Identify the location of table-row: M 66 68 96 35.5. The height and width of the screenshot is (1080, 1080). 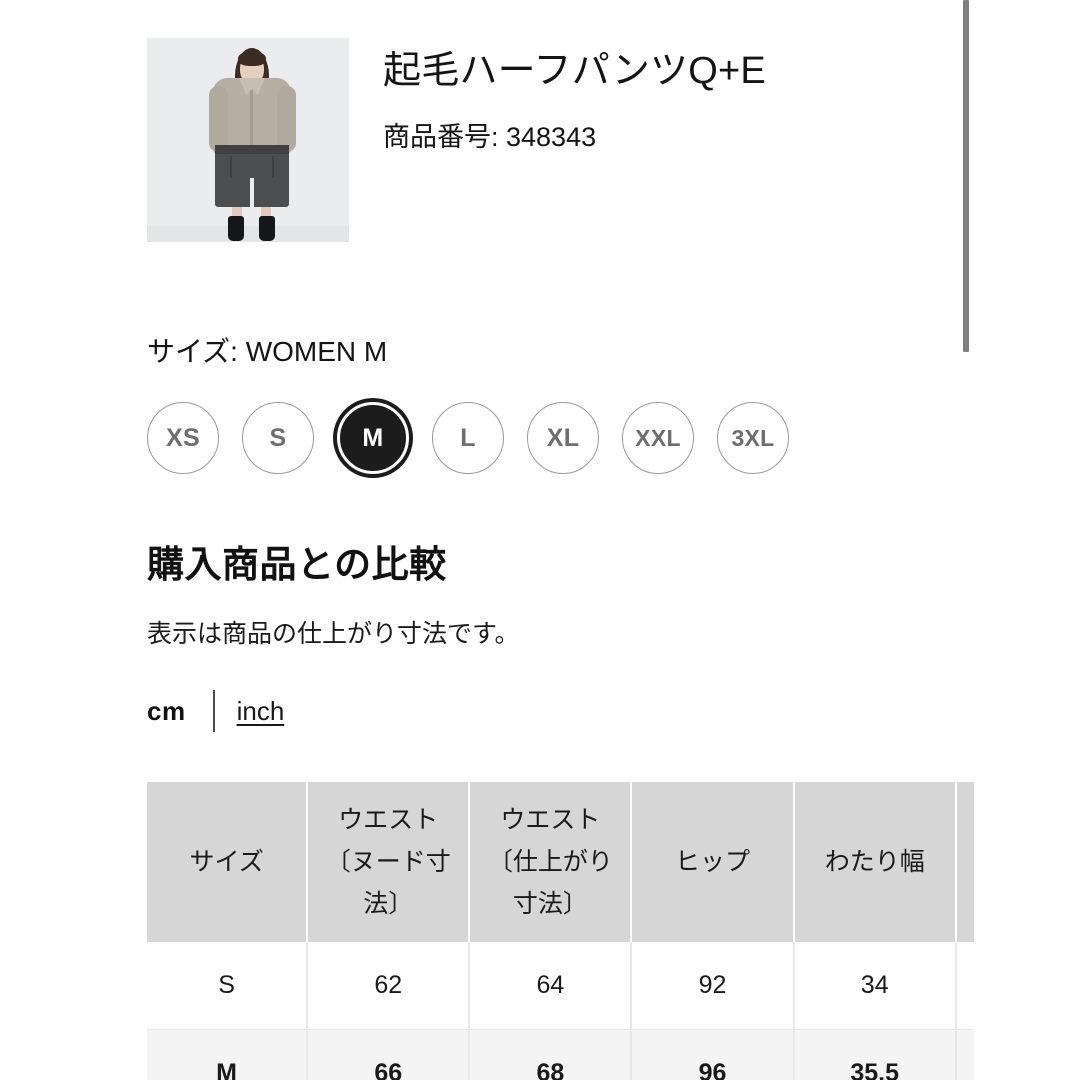
(560, 1055).